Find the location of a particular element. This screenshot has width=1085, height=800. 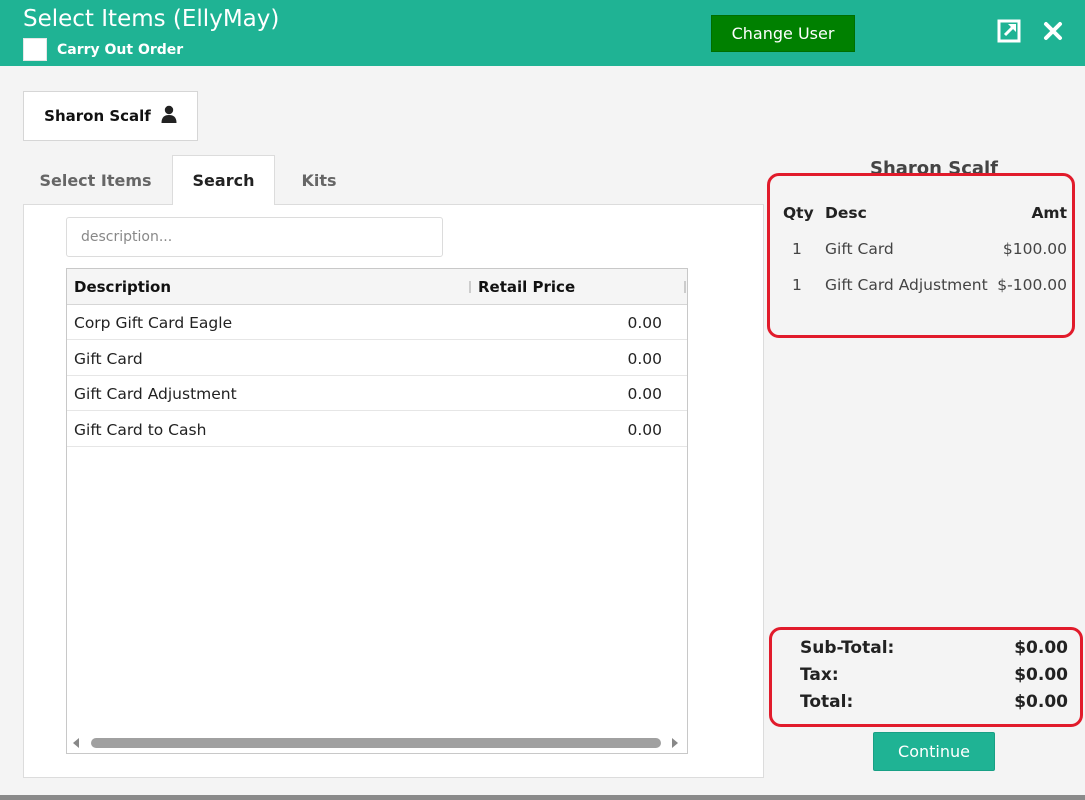

order-item-desc: Gift Card is located at coordinates (859, 249).